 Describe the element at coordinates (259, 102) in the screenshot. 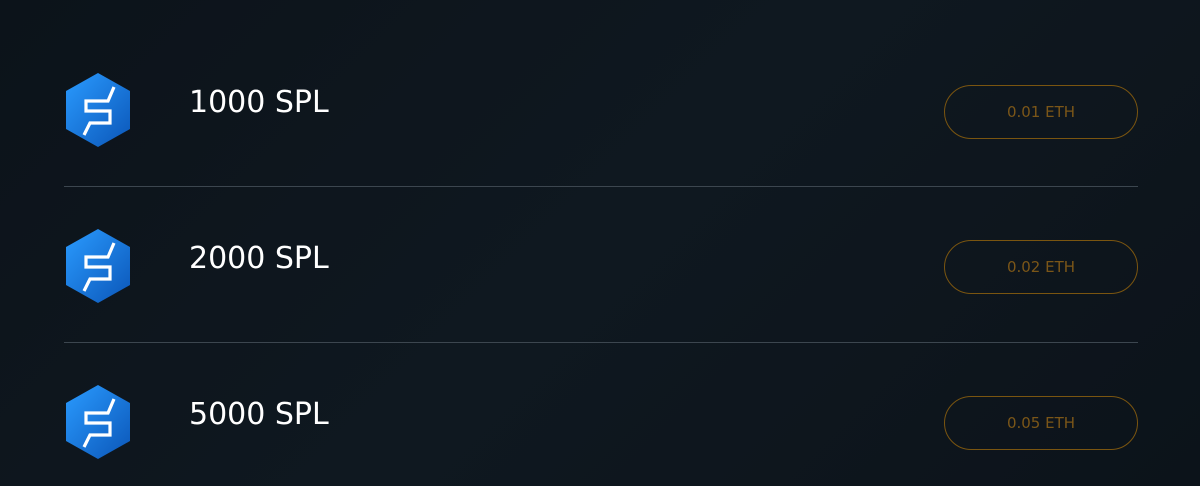

I see `package-amount: 1000 SPL` at that location.